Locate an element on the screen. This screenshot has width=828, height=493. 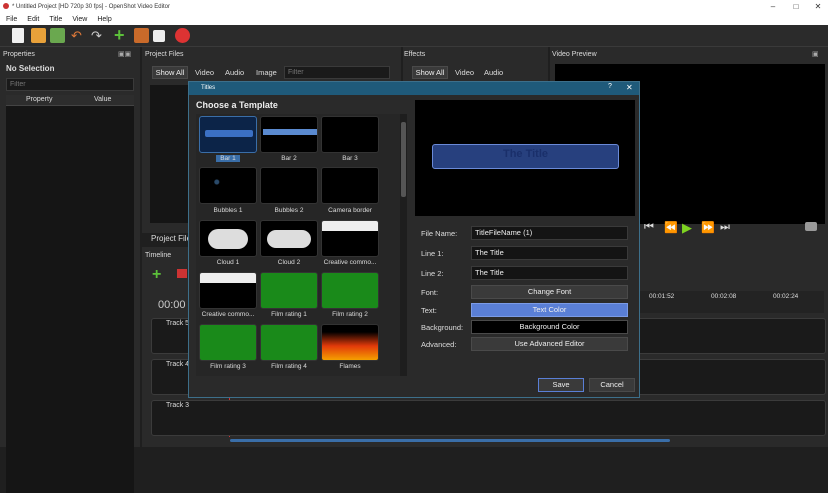
properties-table: Property Value is located at coordinates (70, 294).